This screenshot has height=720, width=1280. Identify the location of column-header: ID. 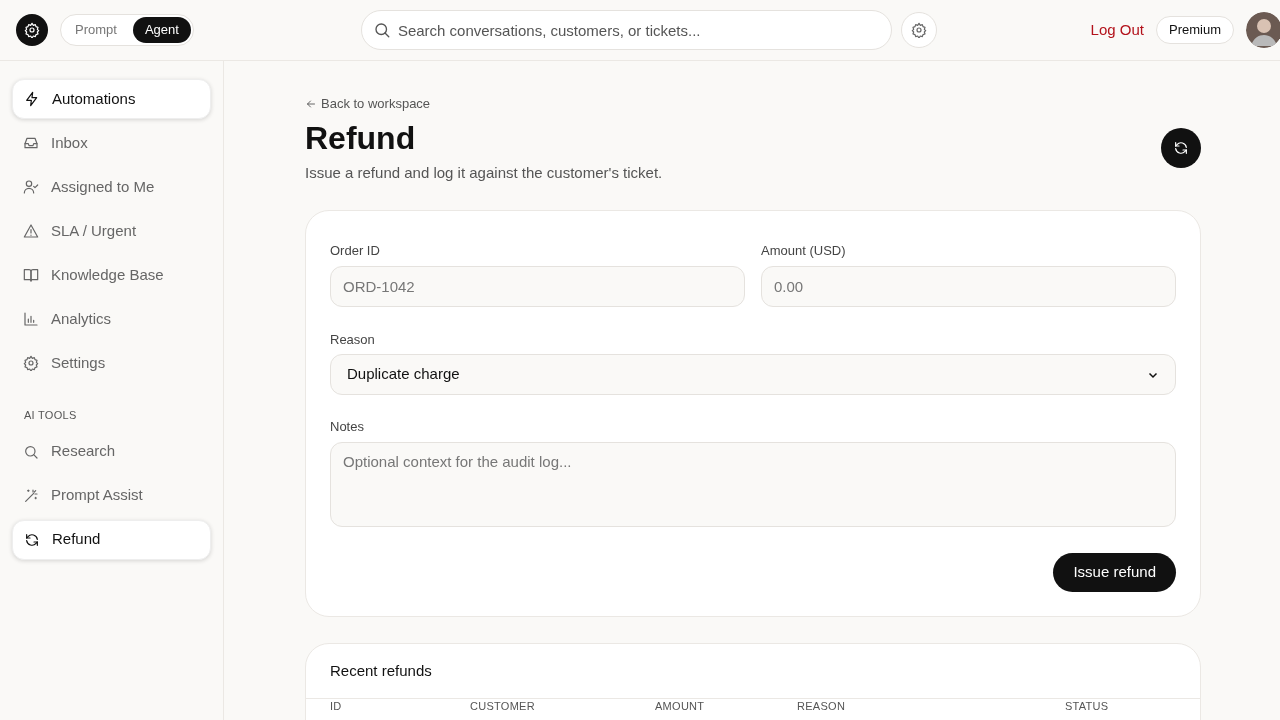
(336, 706).